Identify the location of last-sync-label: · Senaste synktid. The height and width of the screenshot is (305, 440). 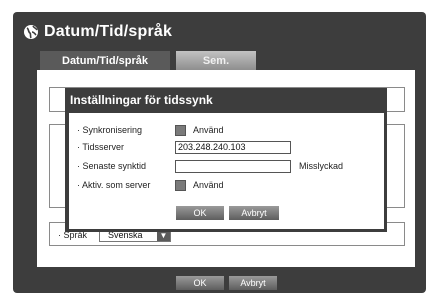
(112, 166).